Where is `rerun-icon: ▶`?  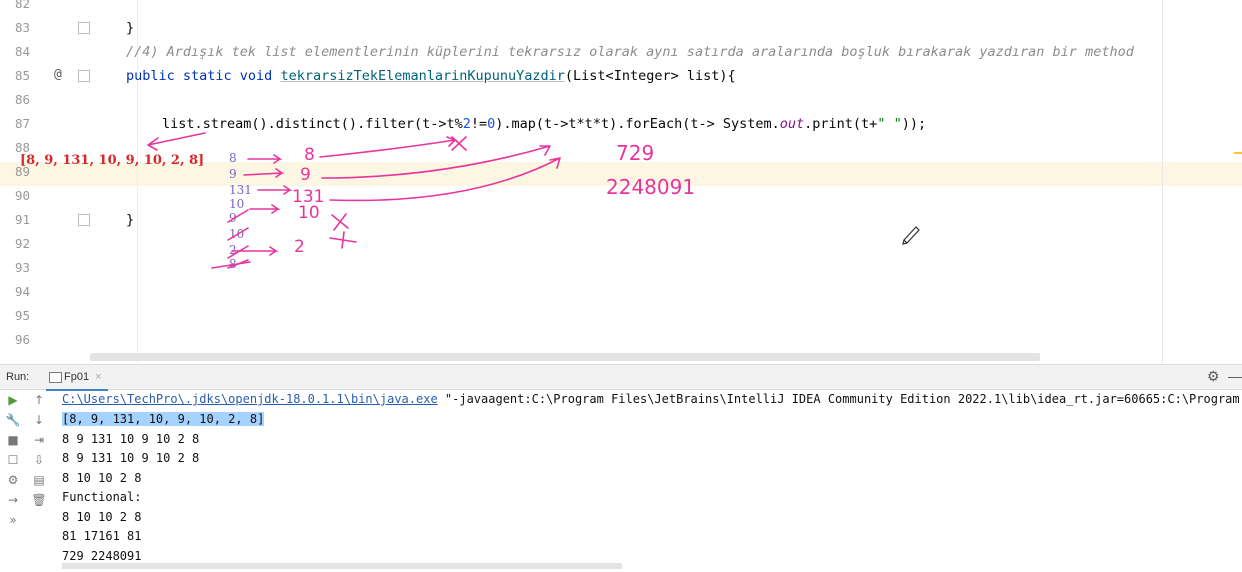
rerun-icon: ▶ is located at coordinates (13, 400).